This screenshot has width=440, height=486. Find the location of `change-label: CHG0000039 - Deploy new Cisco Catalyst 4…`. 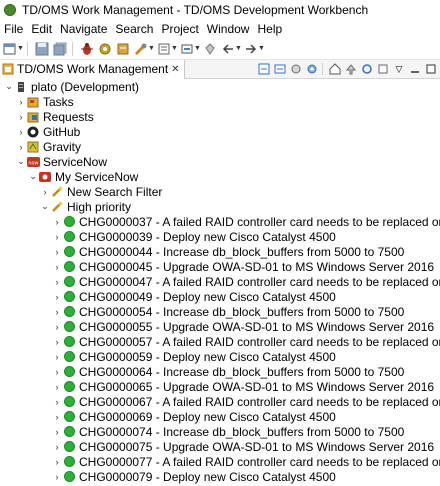

change-label: CHG0000039 - Deploy new Cisco Catalyst 4… is located at coordinates (207, 236).